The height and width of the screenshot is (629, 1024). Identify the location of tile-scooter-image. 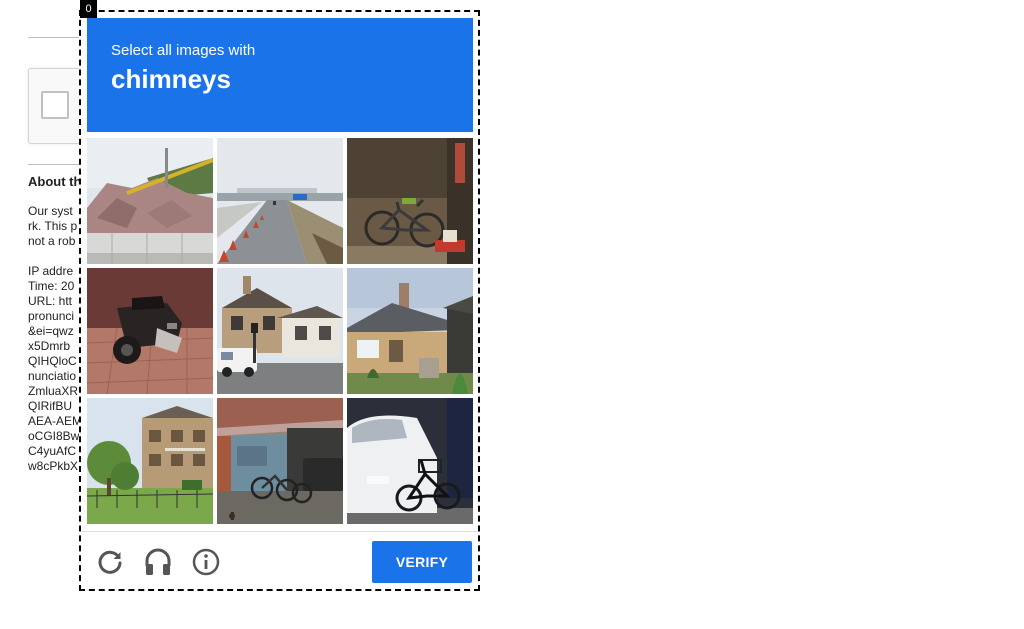
(150, 331).